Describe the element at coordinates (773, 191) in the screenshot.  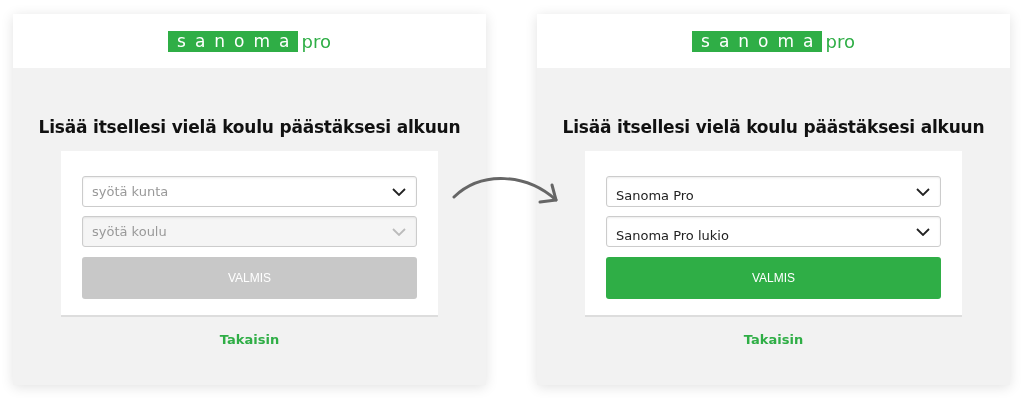
I see `dropdown-field: Sanoma Pro` at that location.